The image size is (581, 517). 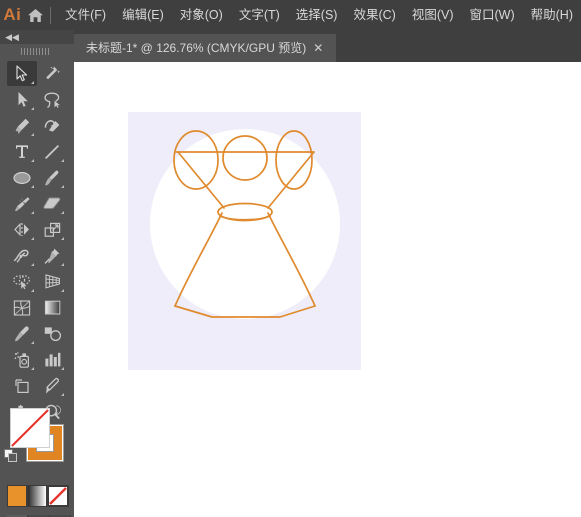 I want to click on scale-icon, so click(x=52, y=229).